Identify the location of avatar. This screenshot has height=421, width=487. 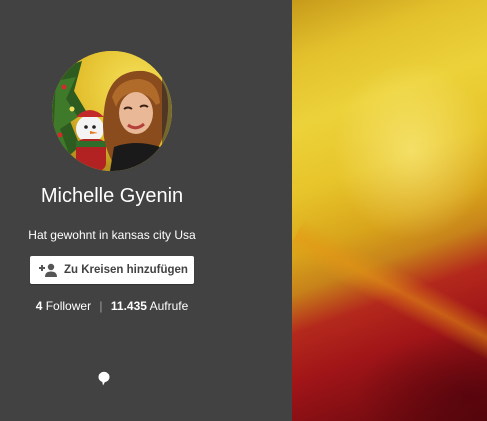
(112, 111).